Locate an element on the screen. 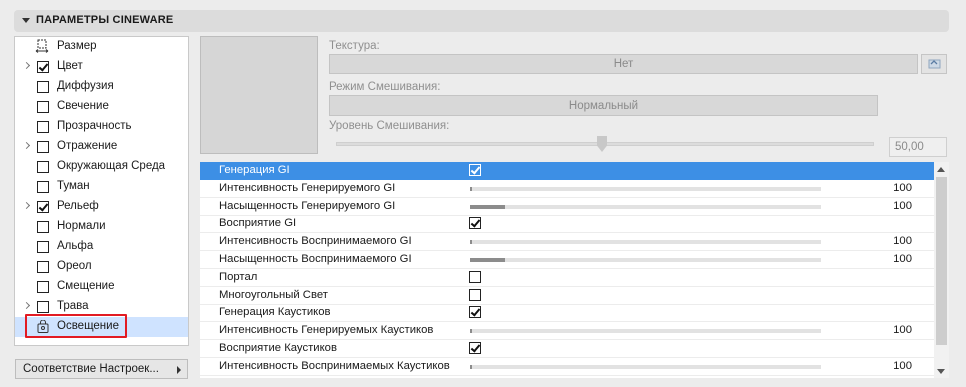 The width and height of the screenshot is (966, 387). scroll-down-icon is located at coordinates (941, 371).